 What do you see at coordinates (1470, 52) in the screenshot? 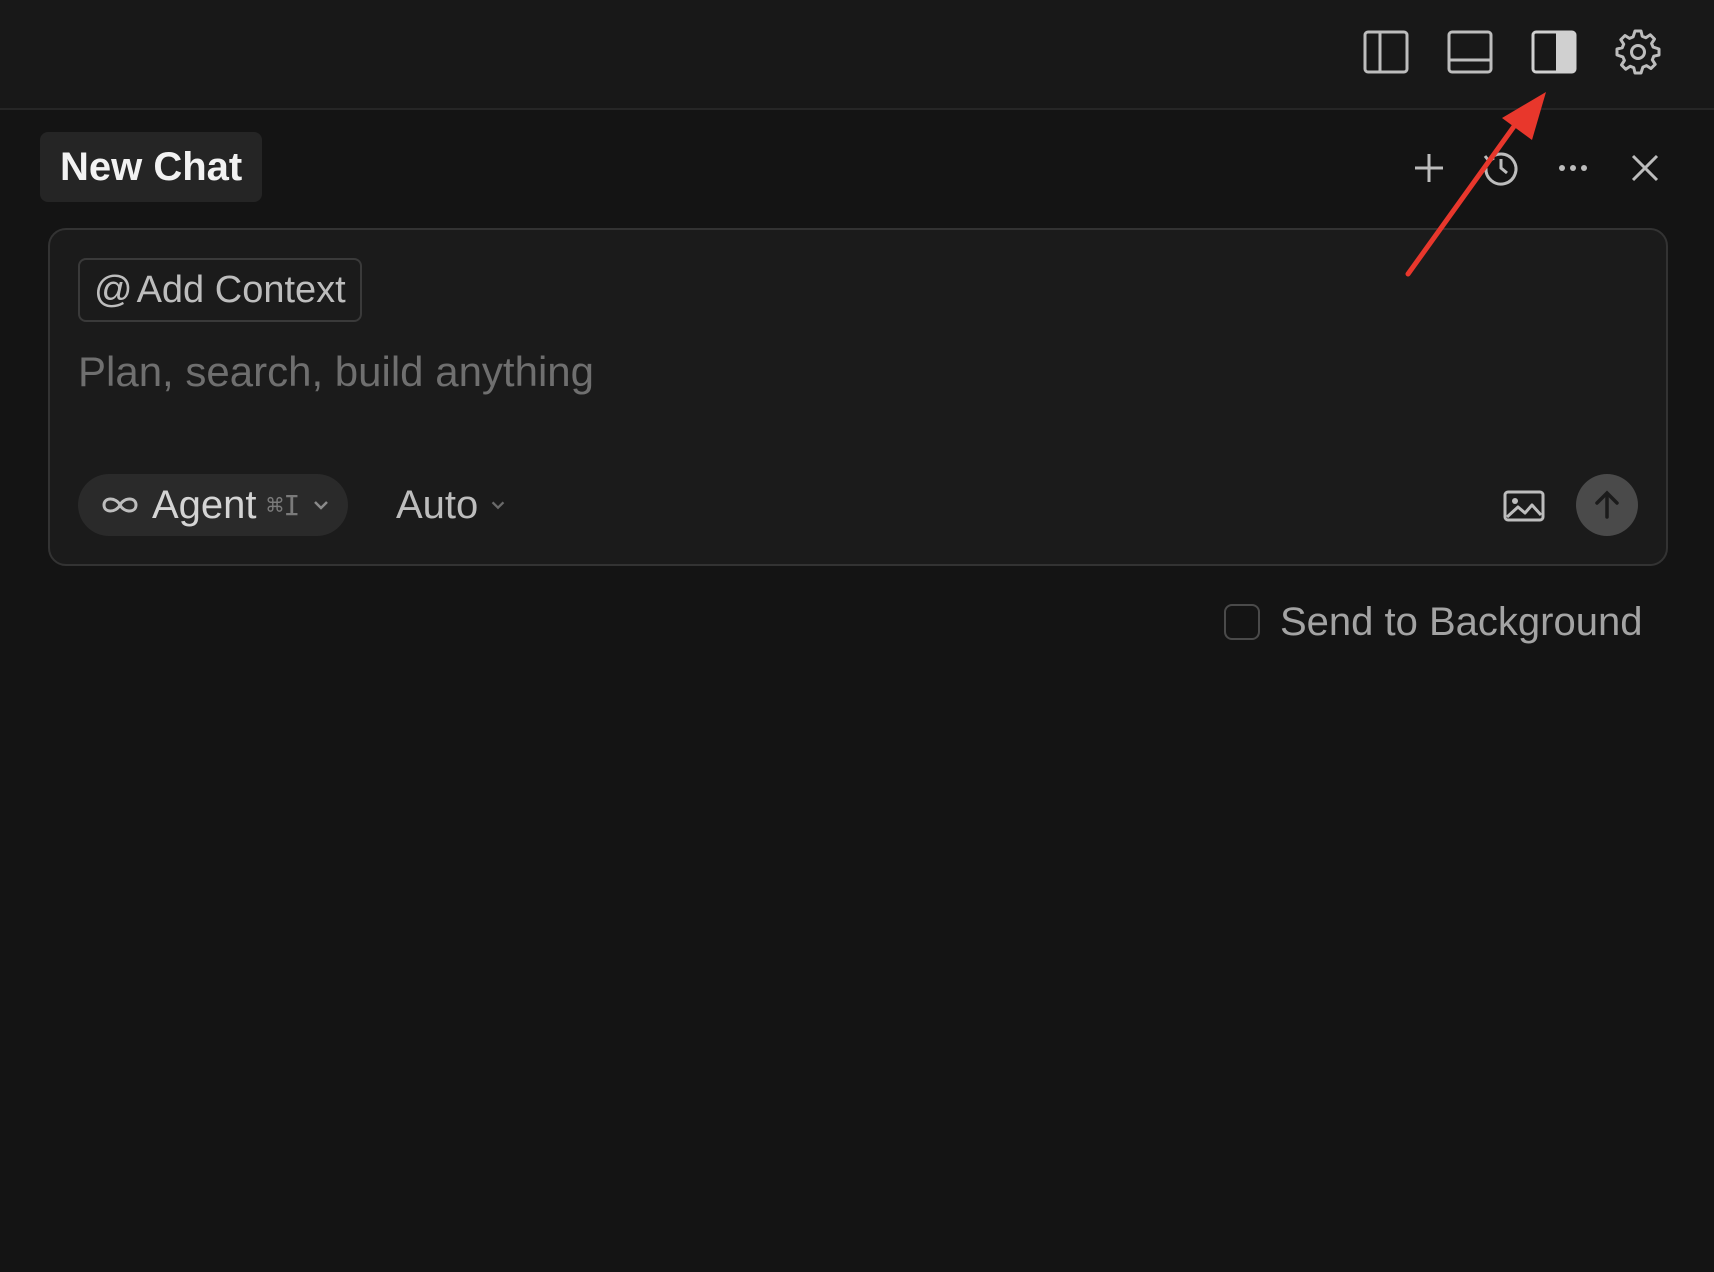
I see `toggle-panel-icon` at bounding box center [1470, 52].